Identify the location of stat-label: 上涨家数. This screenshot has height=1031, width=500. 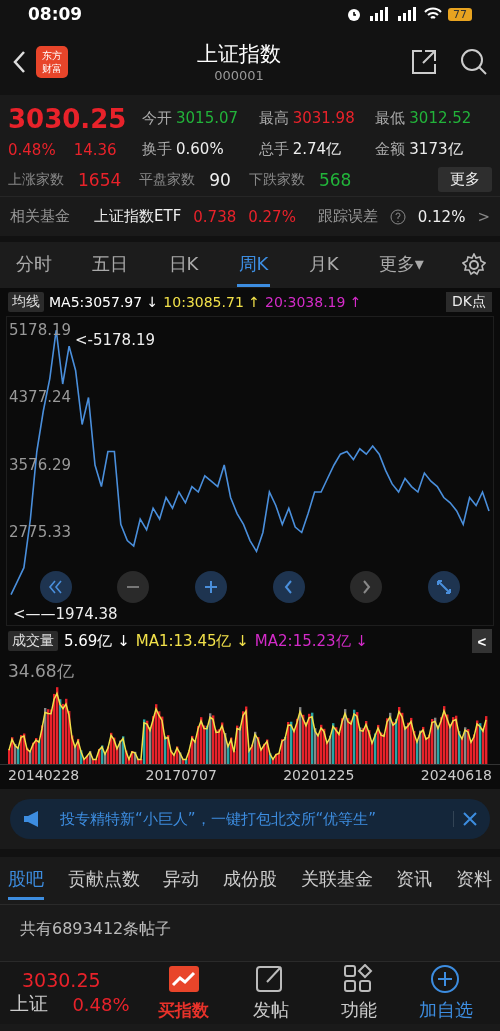
(36, 179).